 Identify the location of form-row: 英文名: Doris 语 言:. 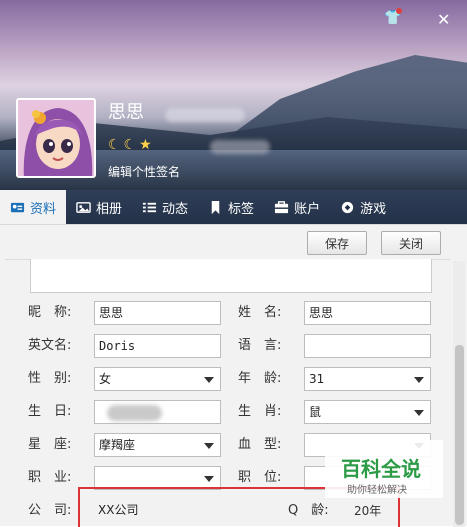
(225, 346).